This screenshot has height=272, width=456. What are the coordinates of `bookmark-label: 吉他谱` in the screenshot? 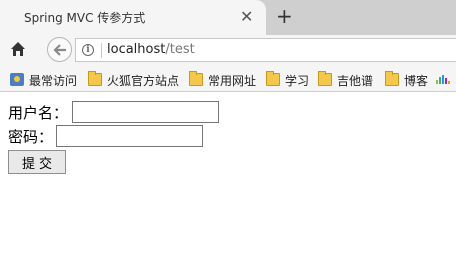 It's located at (355, 81).